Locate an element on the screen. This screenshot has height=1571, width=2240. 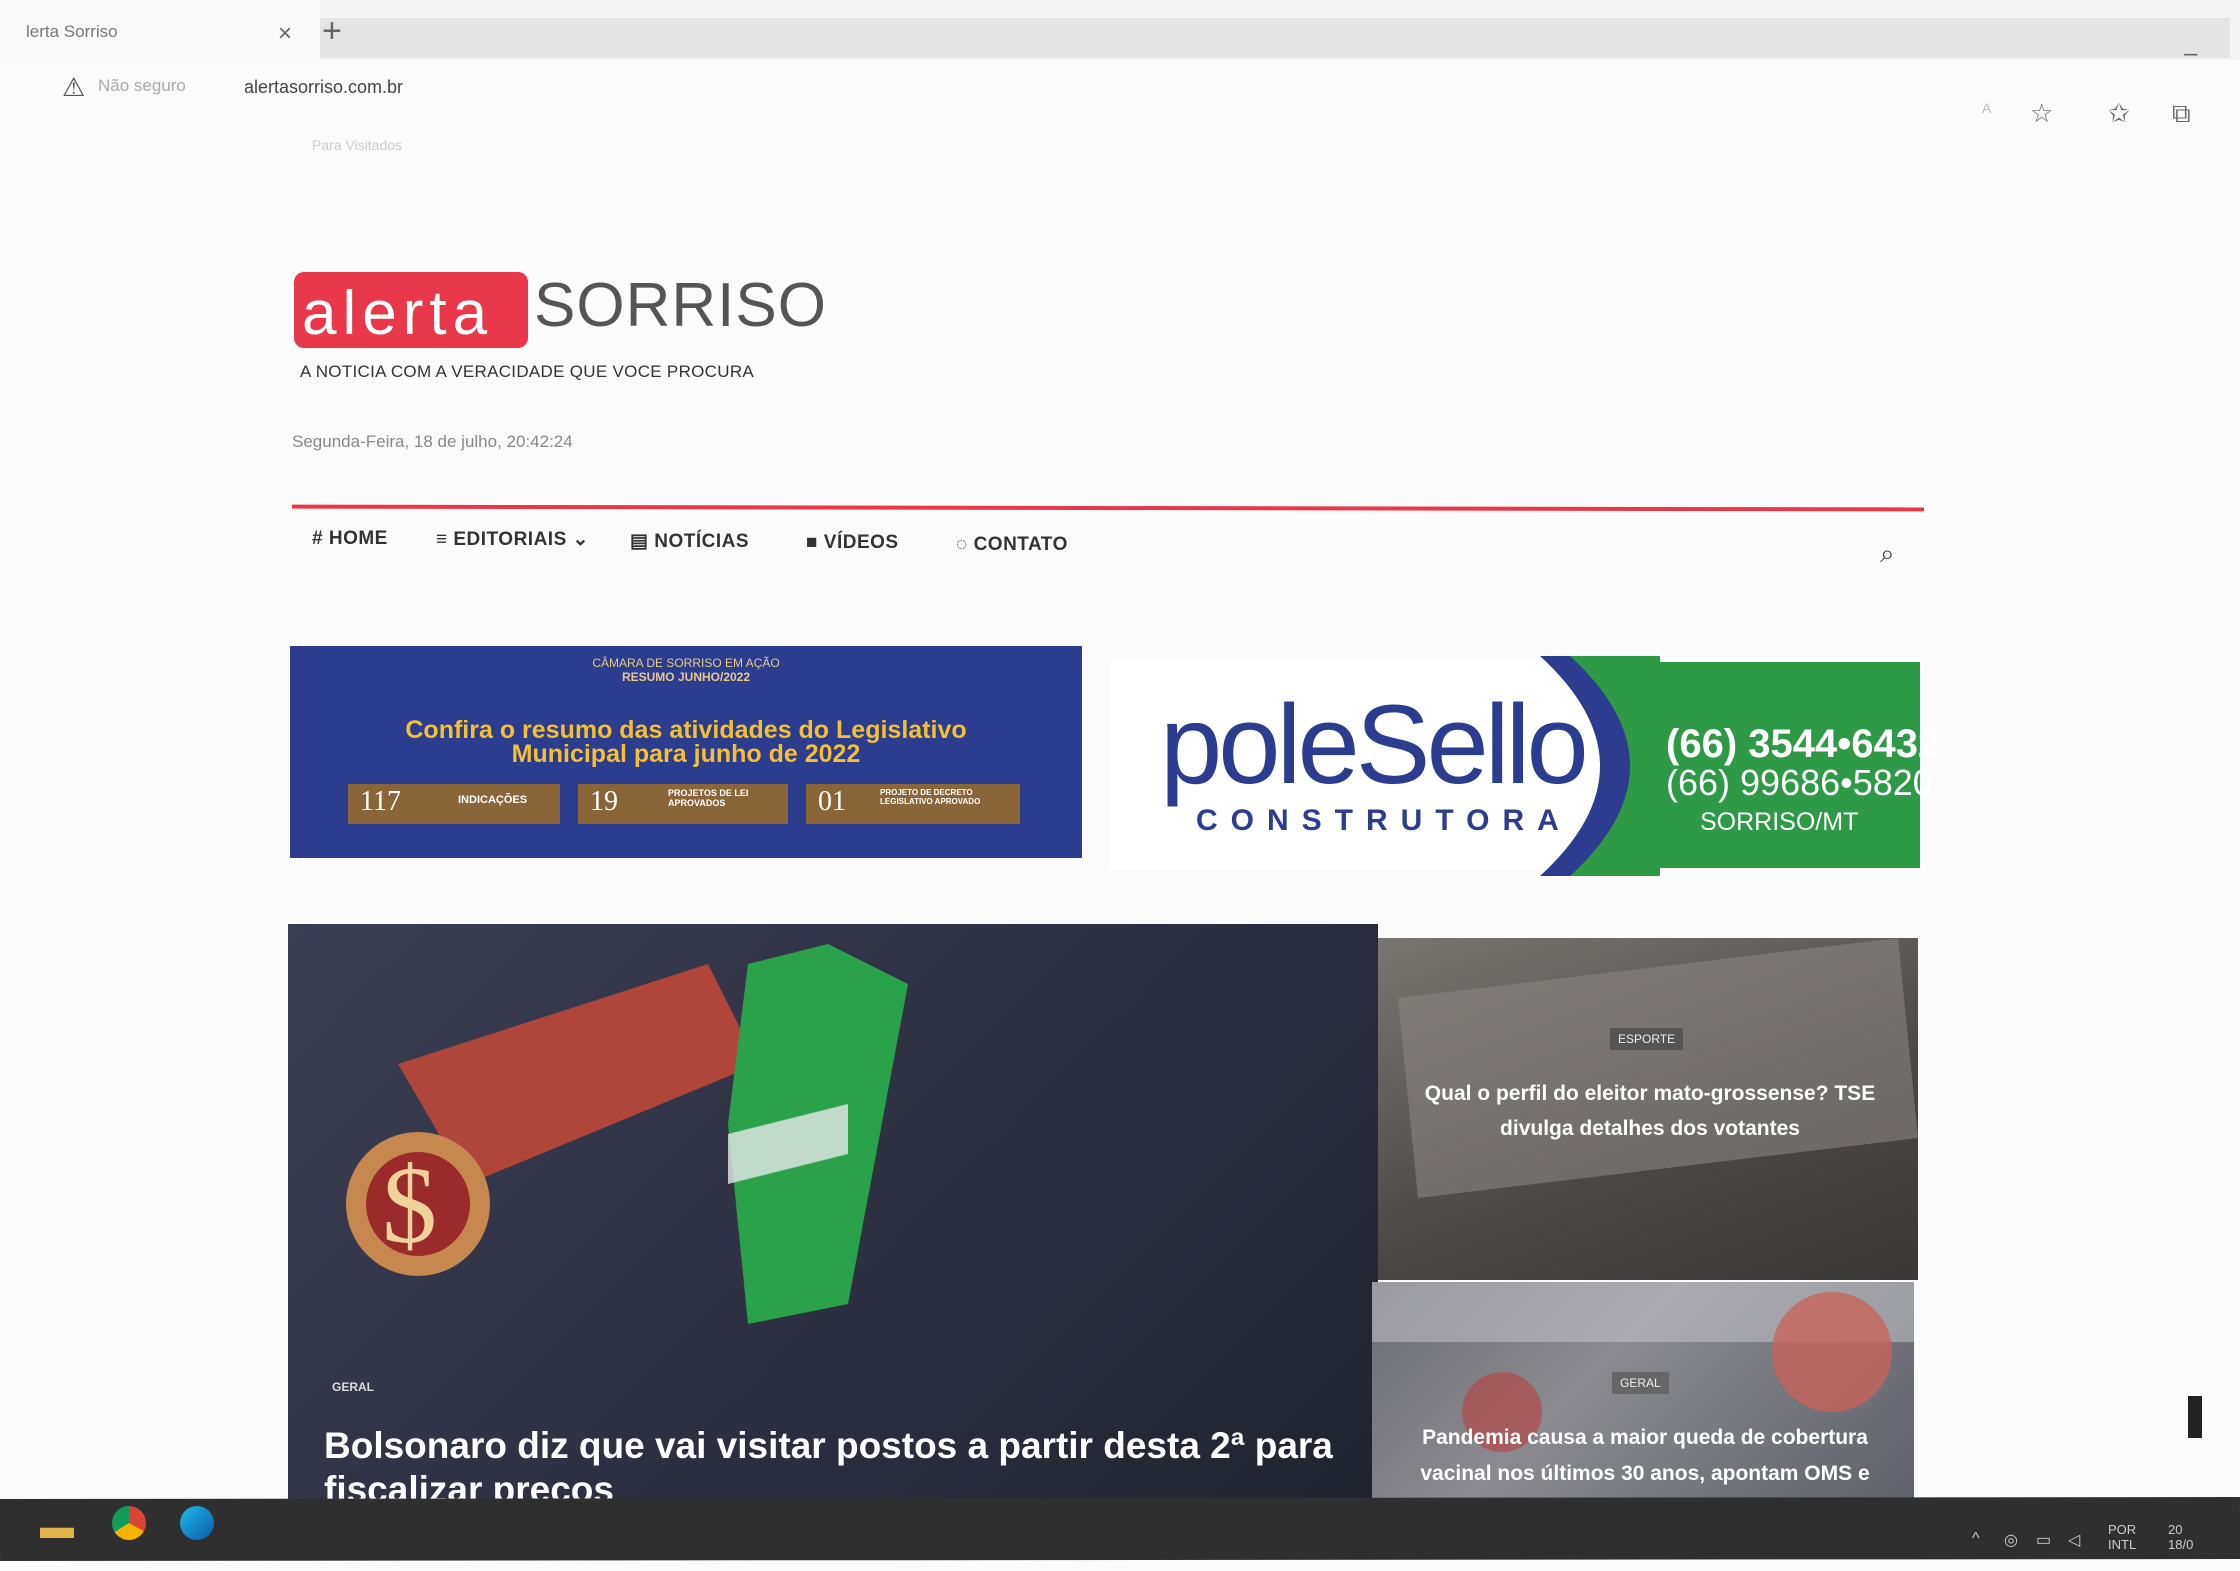
nav-contato: ◌ CONTATO is located at coordinates (1012, 545).